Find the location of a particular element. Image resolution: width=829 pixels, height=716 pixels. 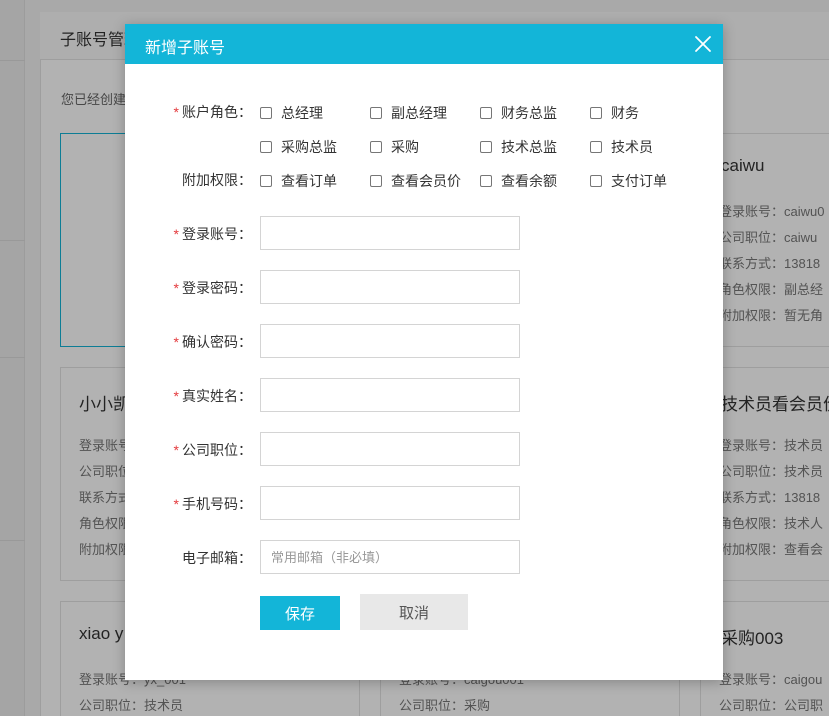

role-checkbox-purchasing-director: 采购总监 is located at coordinates (298, 147).